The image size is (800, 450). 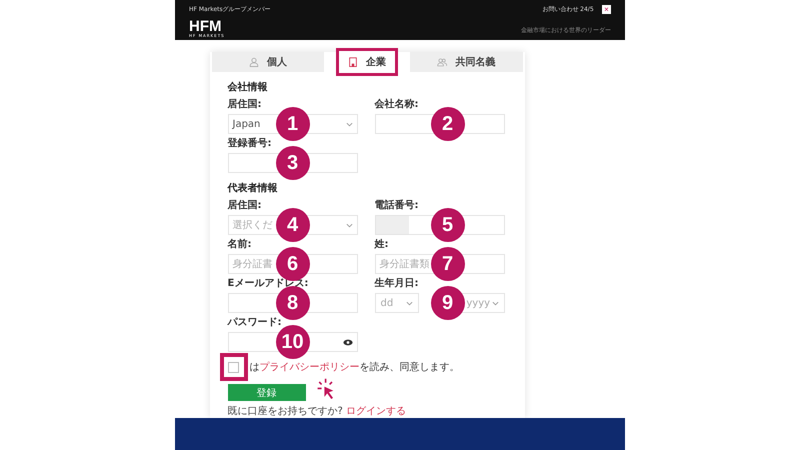 What do you see at coordinates (293, 303) in the screenshot?
I see `number-marker: 8` at bounding box center [293, 303].